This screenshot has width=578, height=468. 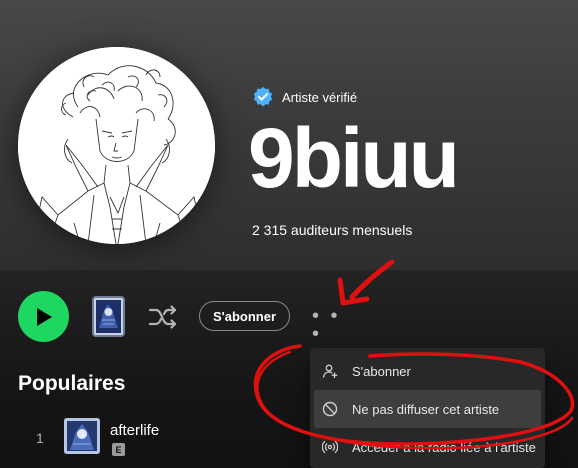 I want to click on menu-item-label: Ne pas diffuser cet artiste, so click(x=426, y=409).